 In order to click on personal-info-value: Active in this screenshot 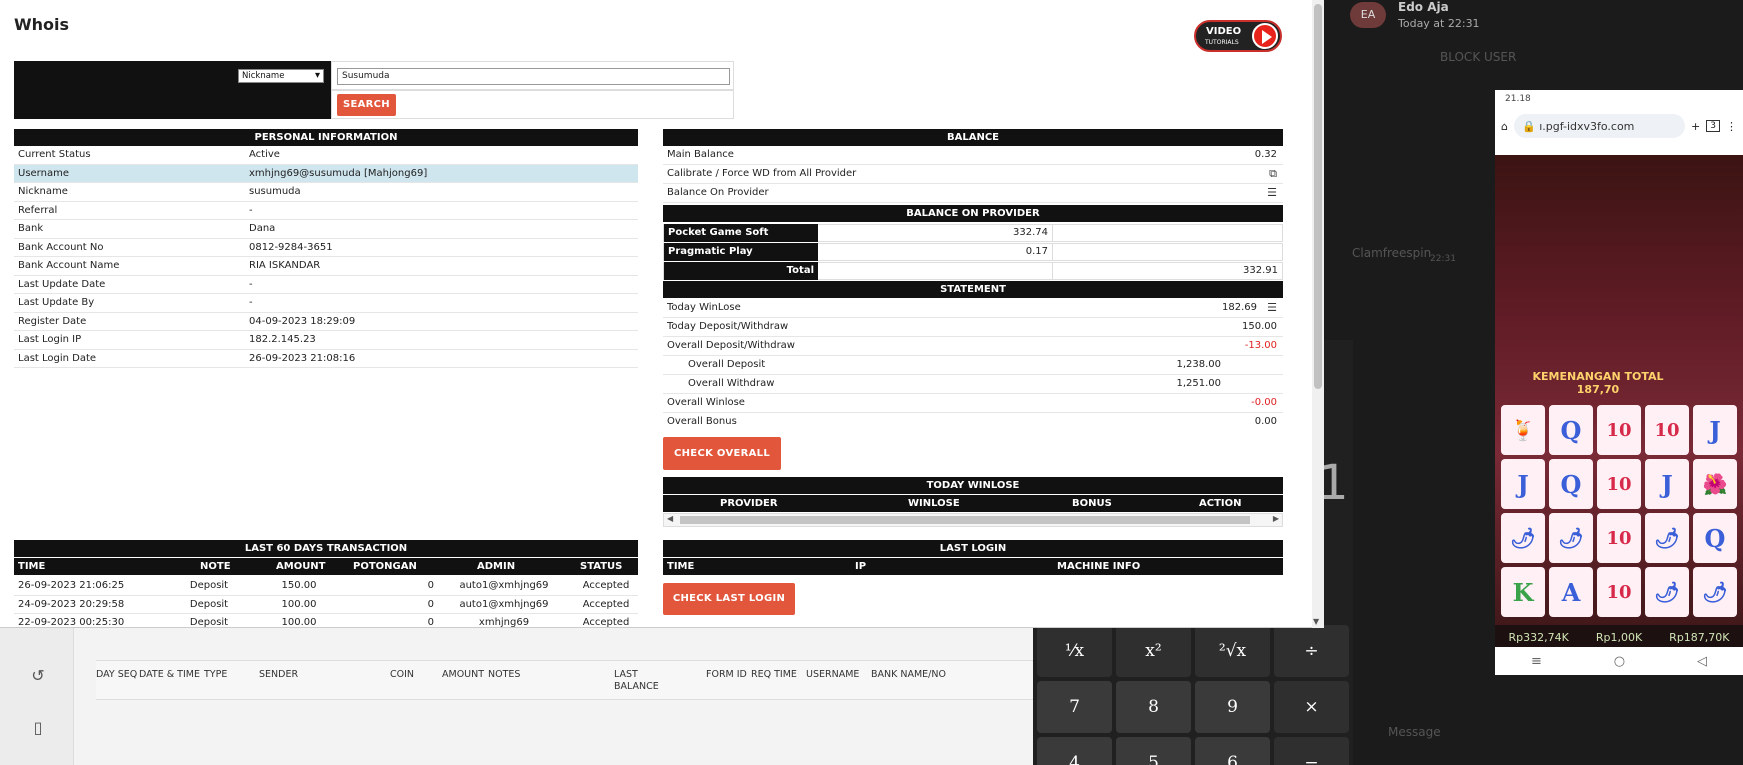, I will do `click(264, 154)`.